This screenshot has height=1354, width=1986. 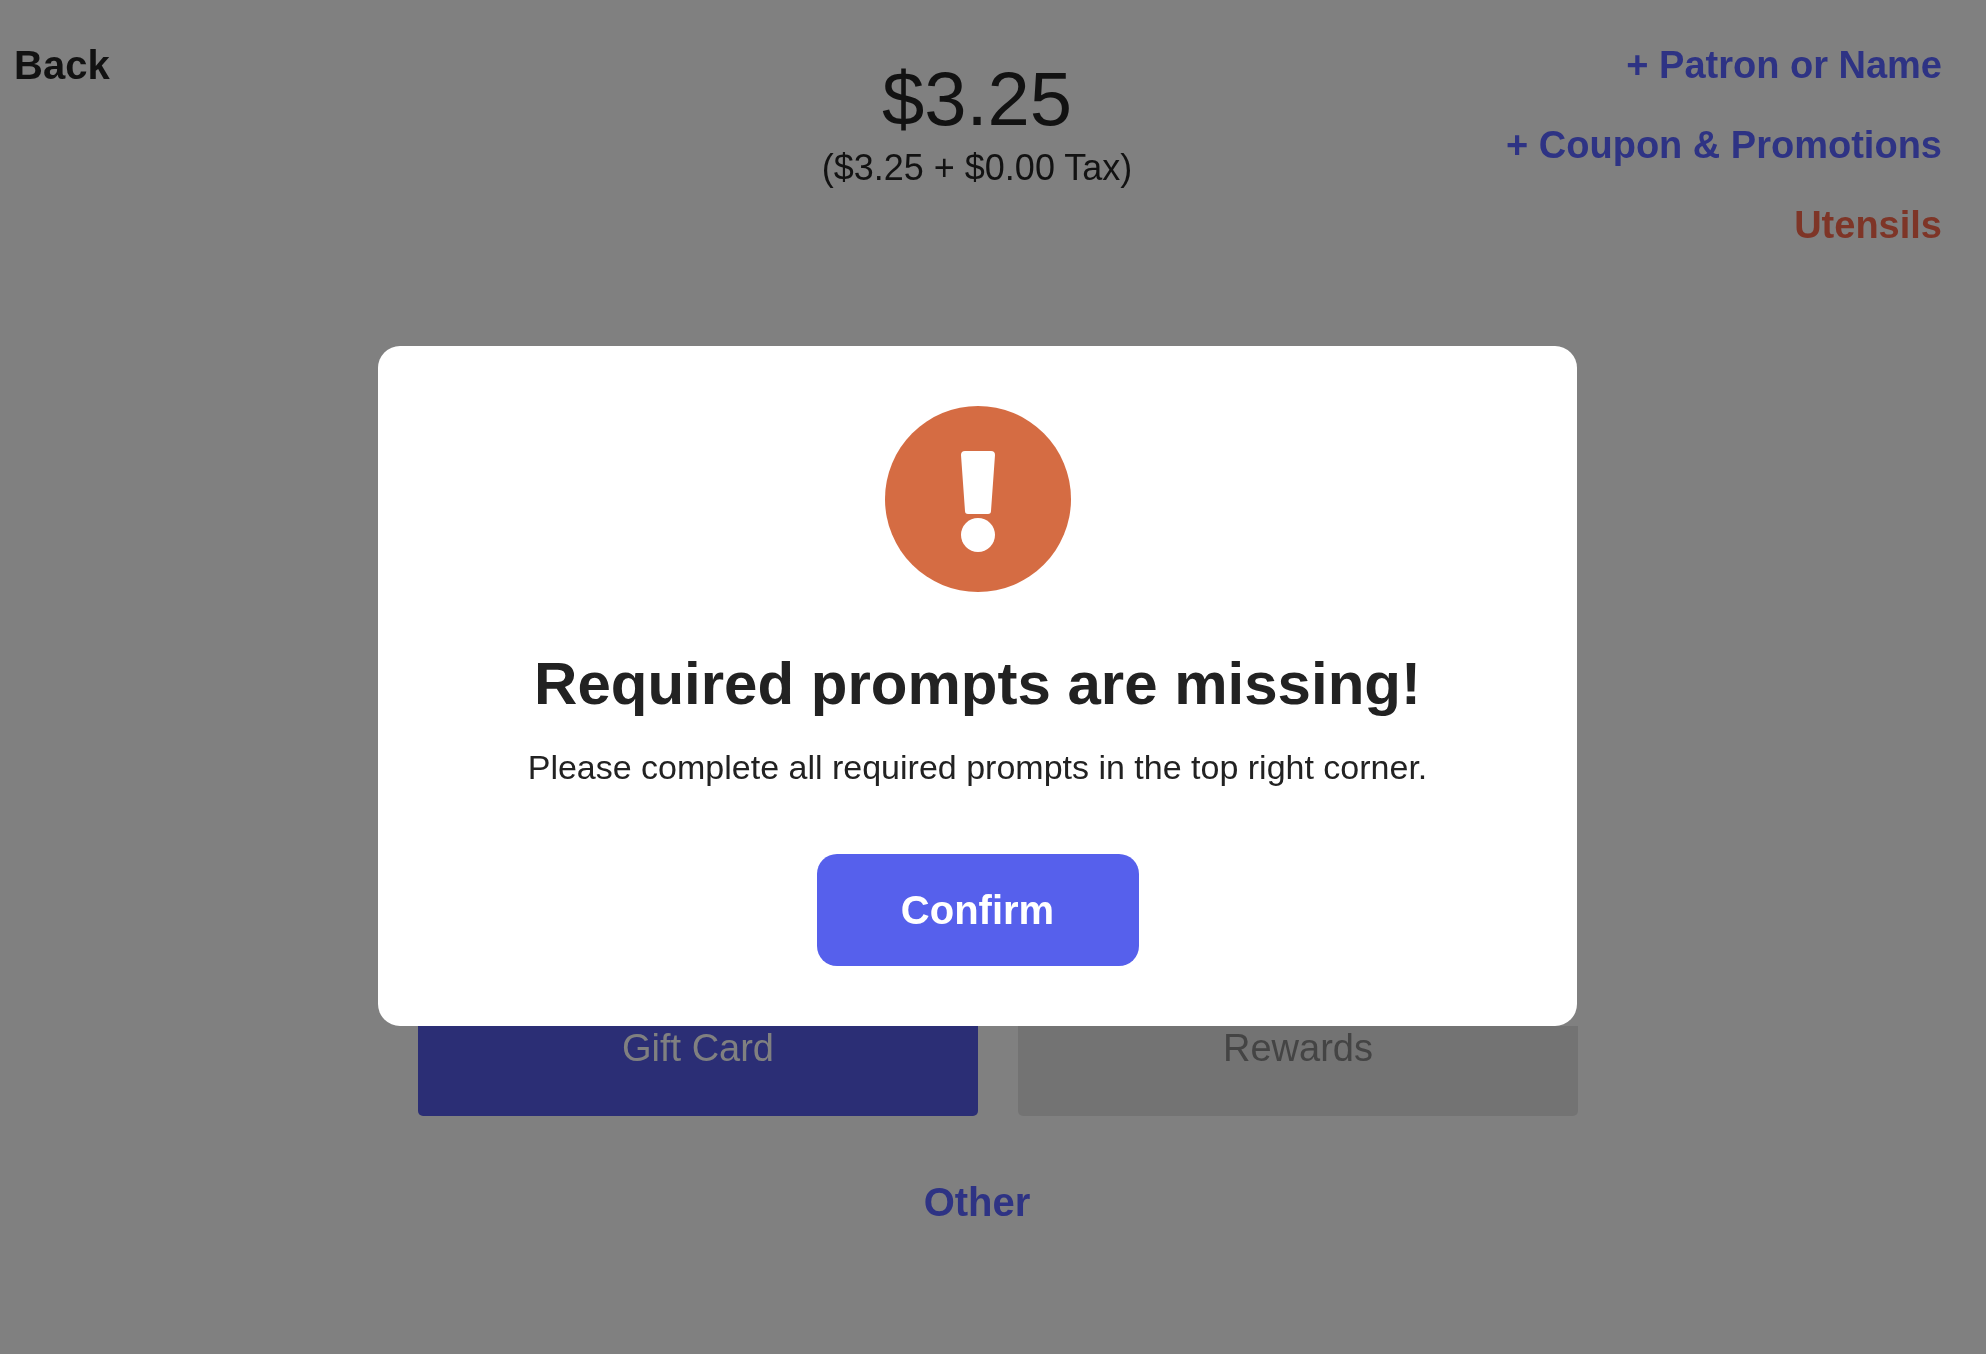 I want to click on add-prompt-link: + Patron or Name, so click(x=1784, y=65).